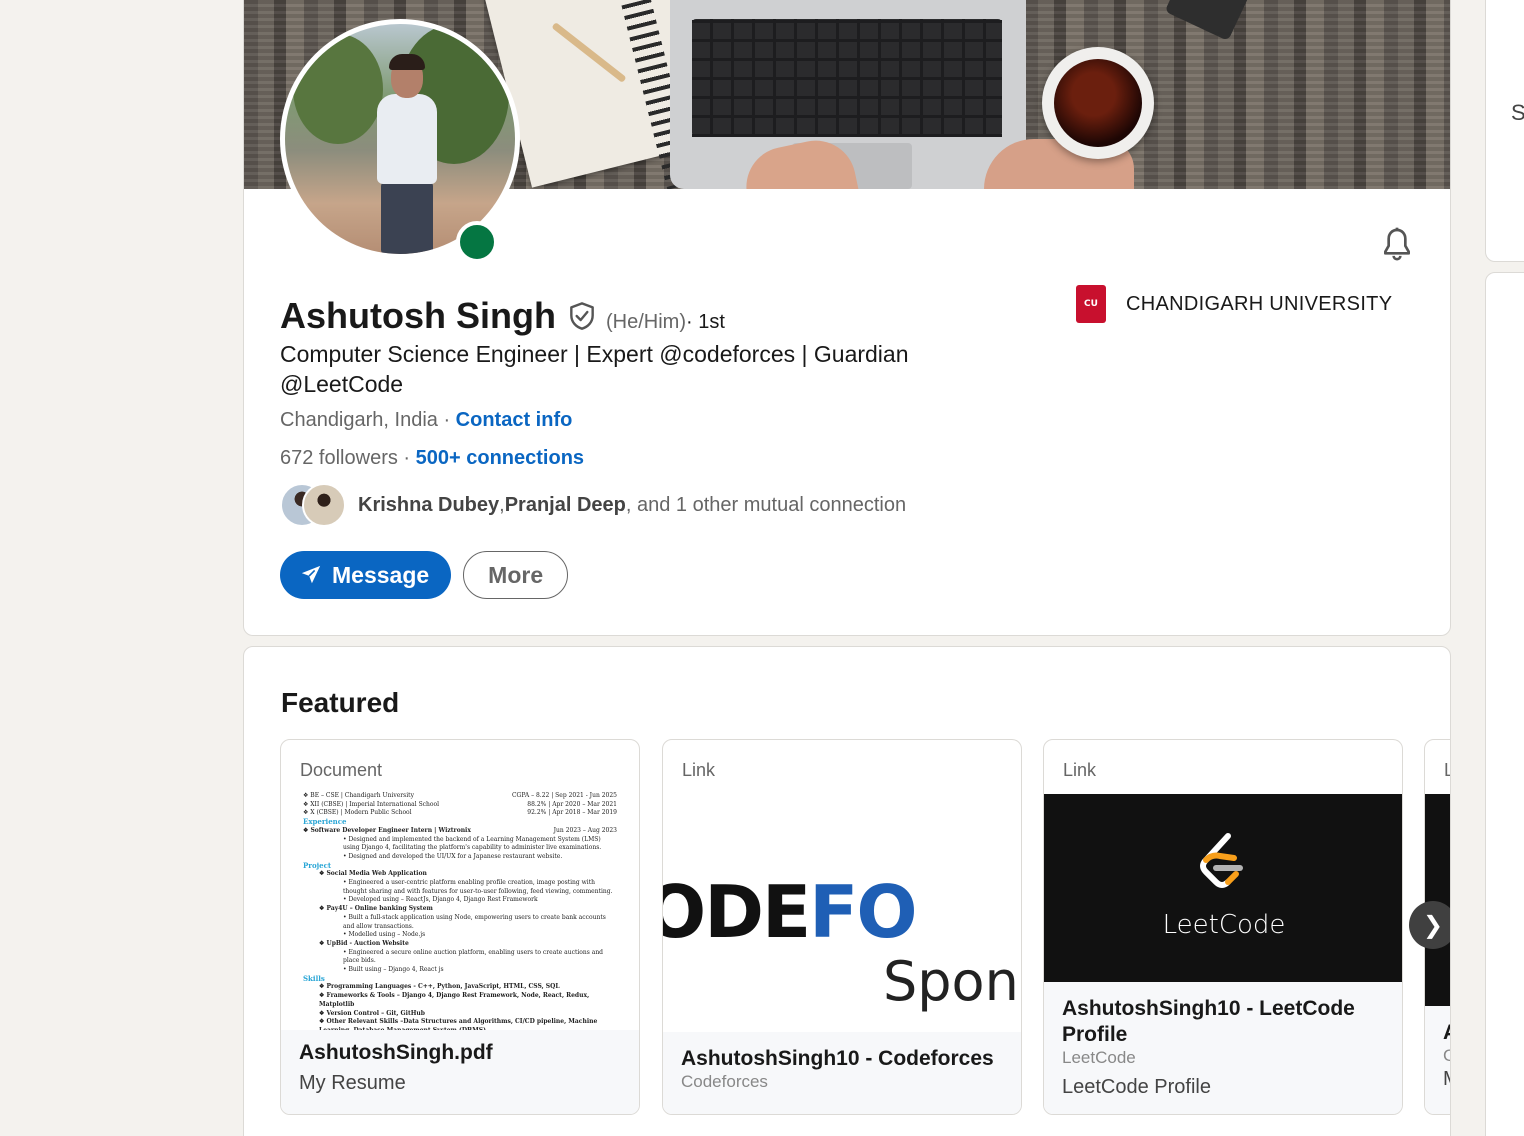 The image size is (1524, 1136). Describe the element at coordinates (565, 504) in the screenshot. I see `mutual-name-2: Pranjal Deep` at that location.